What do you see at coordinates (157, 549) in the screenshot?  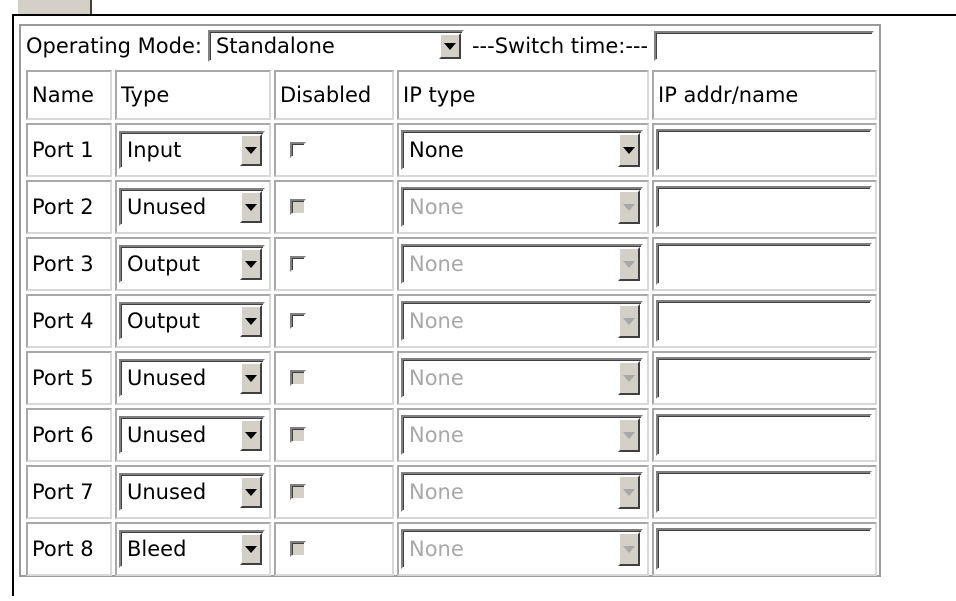 I see `type-value: Bleed` at bounding box center [157, 549].